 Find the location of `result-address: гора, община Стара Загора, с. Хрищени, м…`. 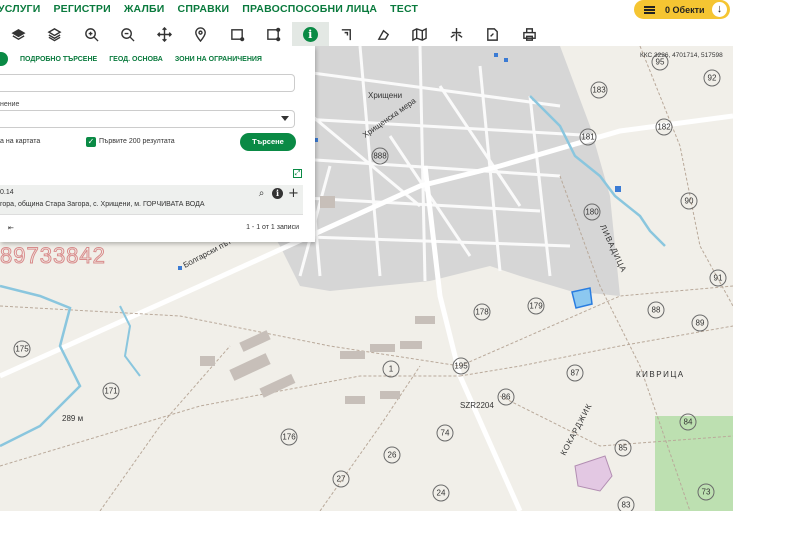

result-address: гора, община Стара Загора, с. Хрищени, м… is located at coordinates (102, 204).